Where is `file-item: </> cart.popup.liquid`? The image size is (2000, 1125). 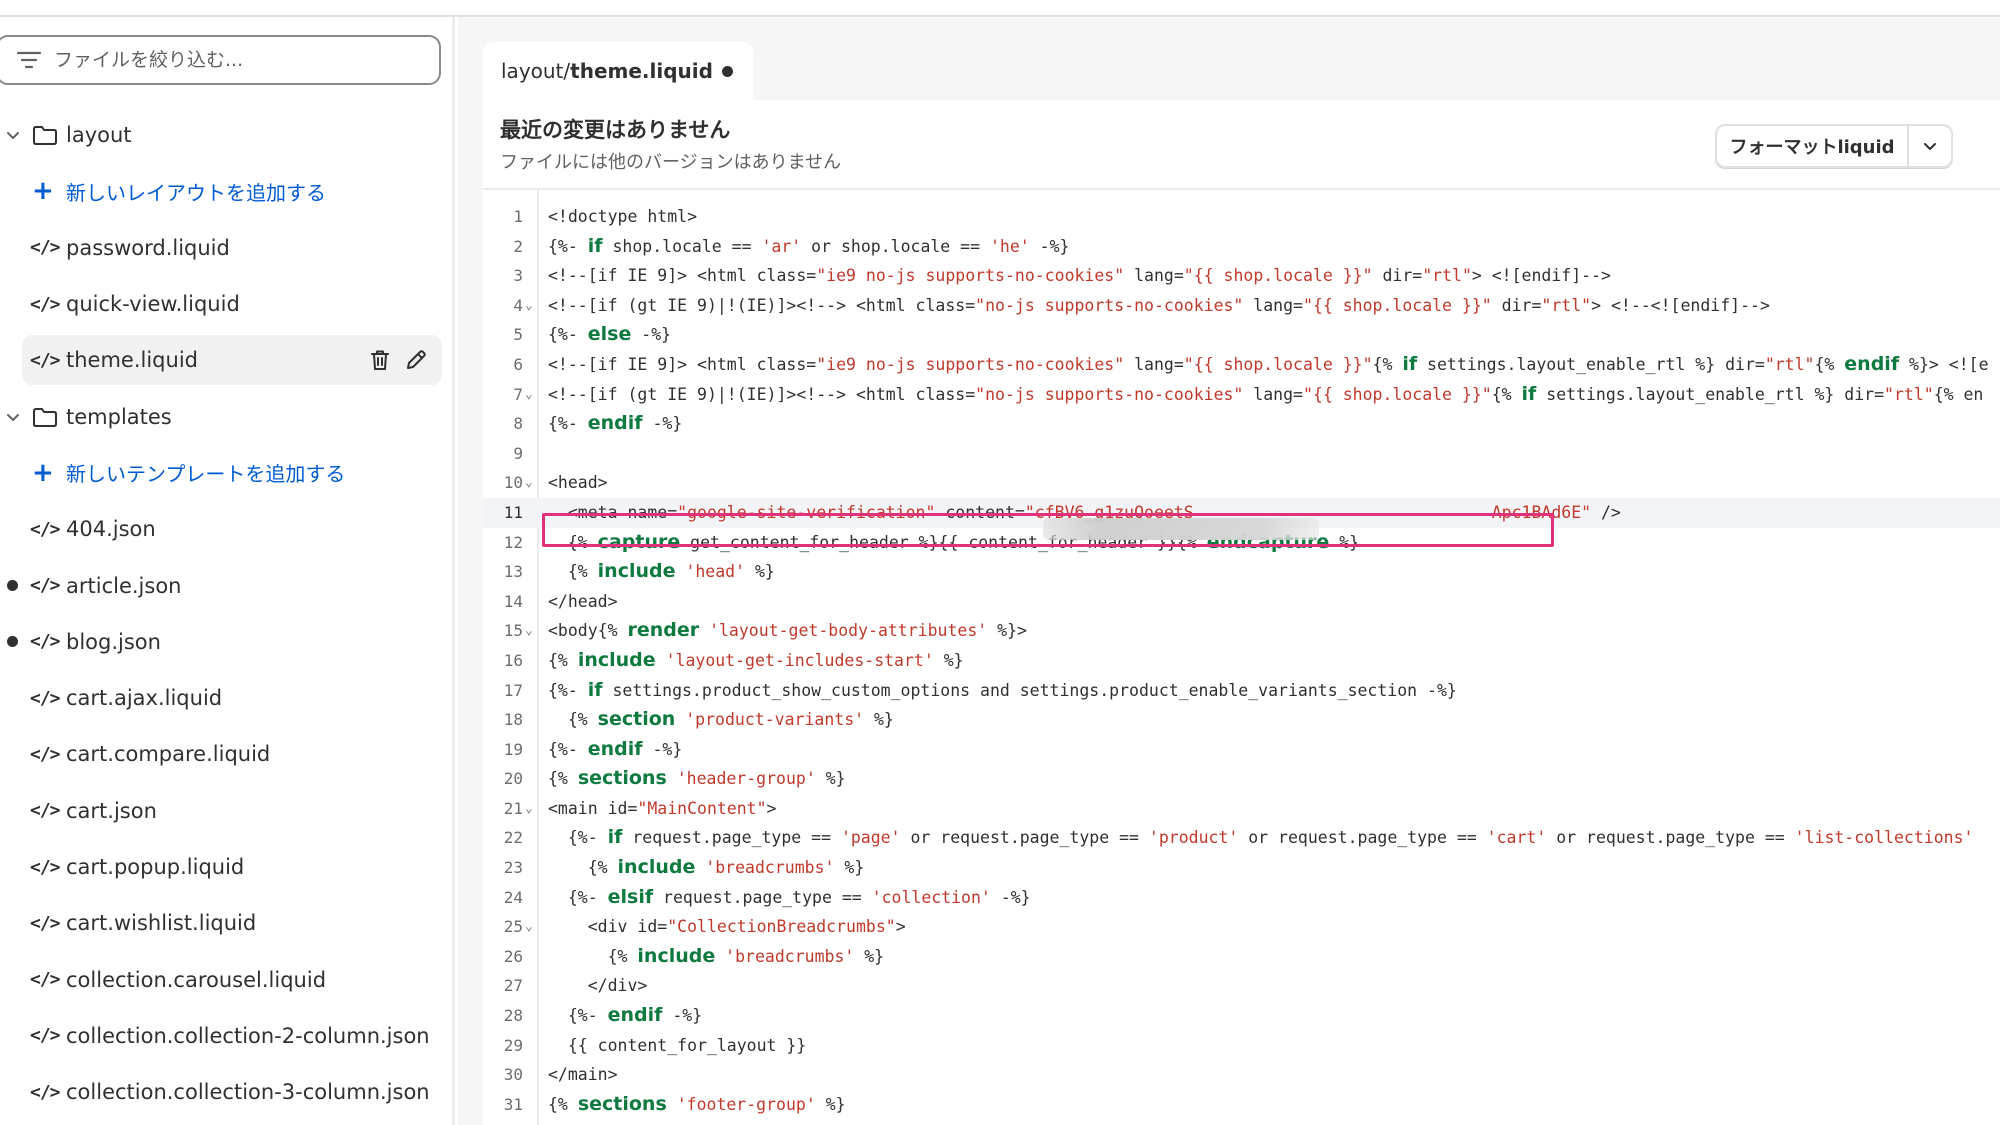
file-item: </> cart.popup.liquid is located at coordinates (226, 867).